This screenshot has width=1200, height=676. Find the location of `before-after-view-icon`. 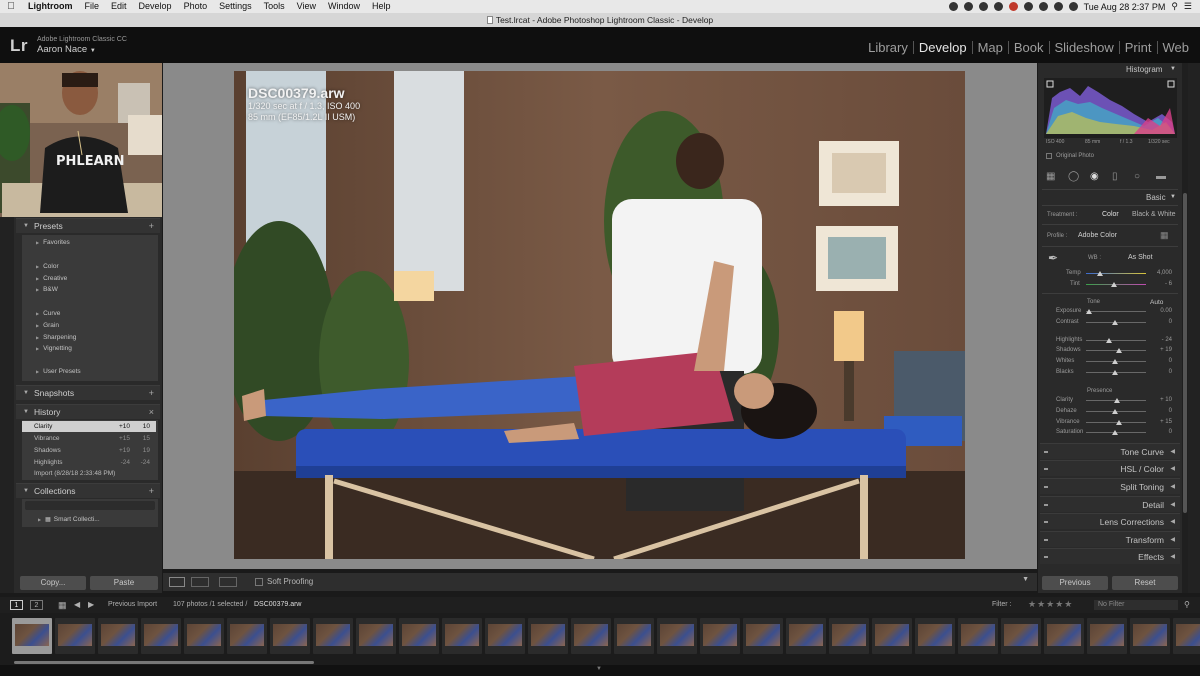

before-after-view-icon is located at coordinates (200, 582).